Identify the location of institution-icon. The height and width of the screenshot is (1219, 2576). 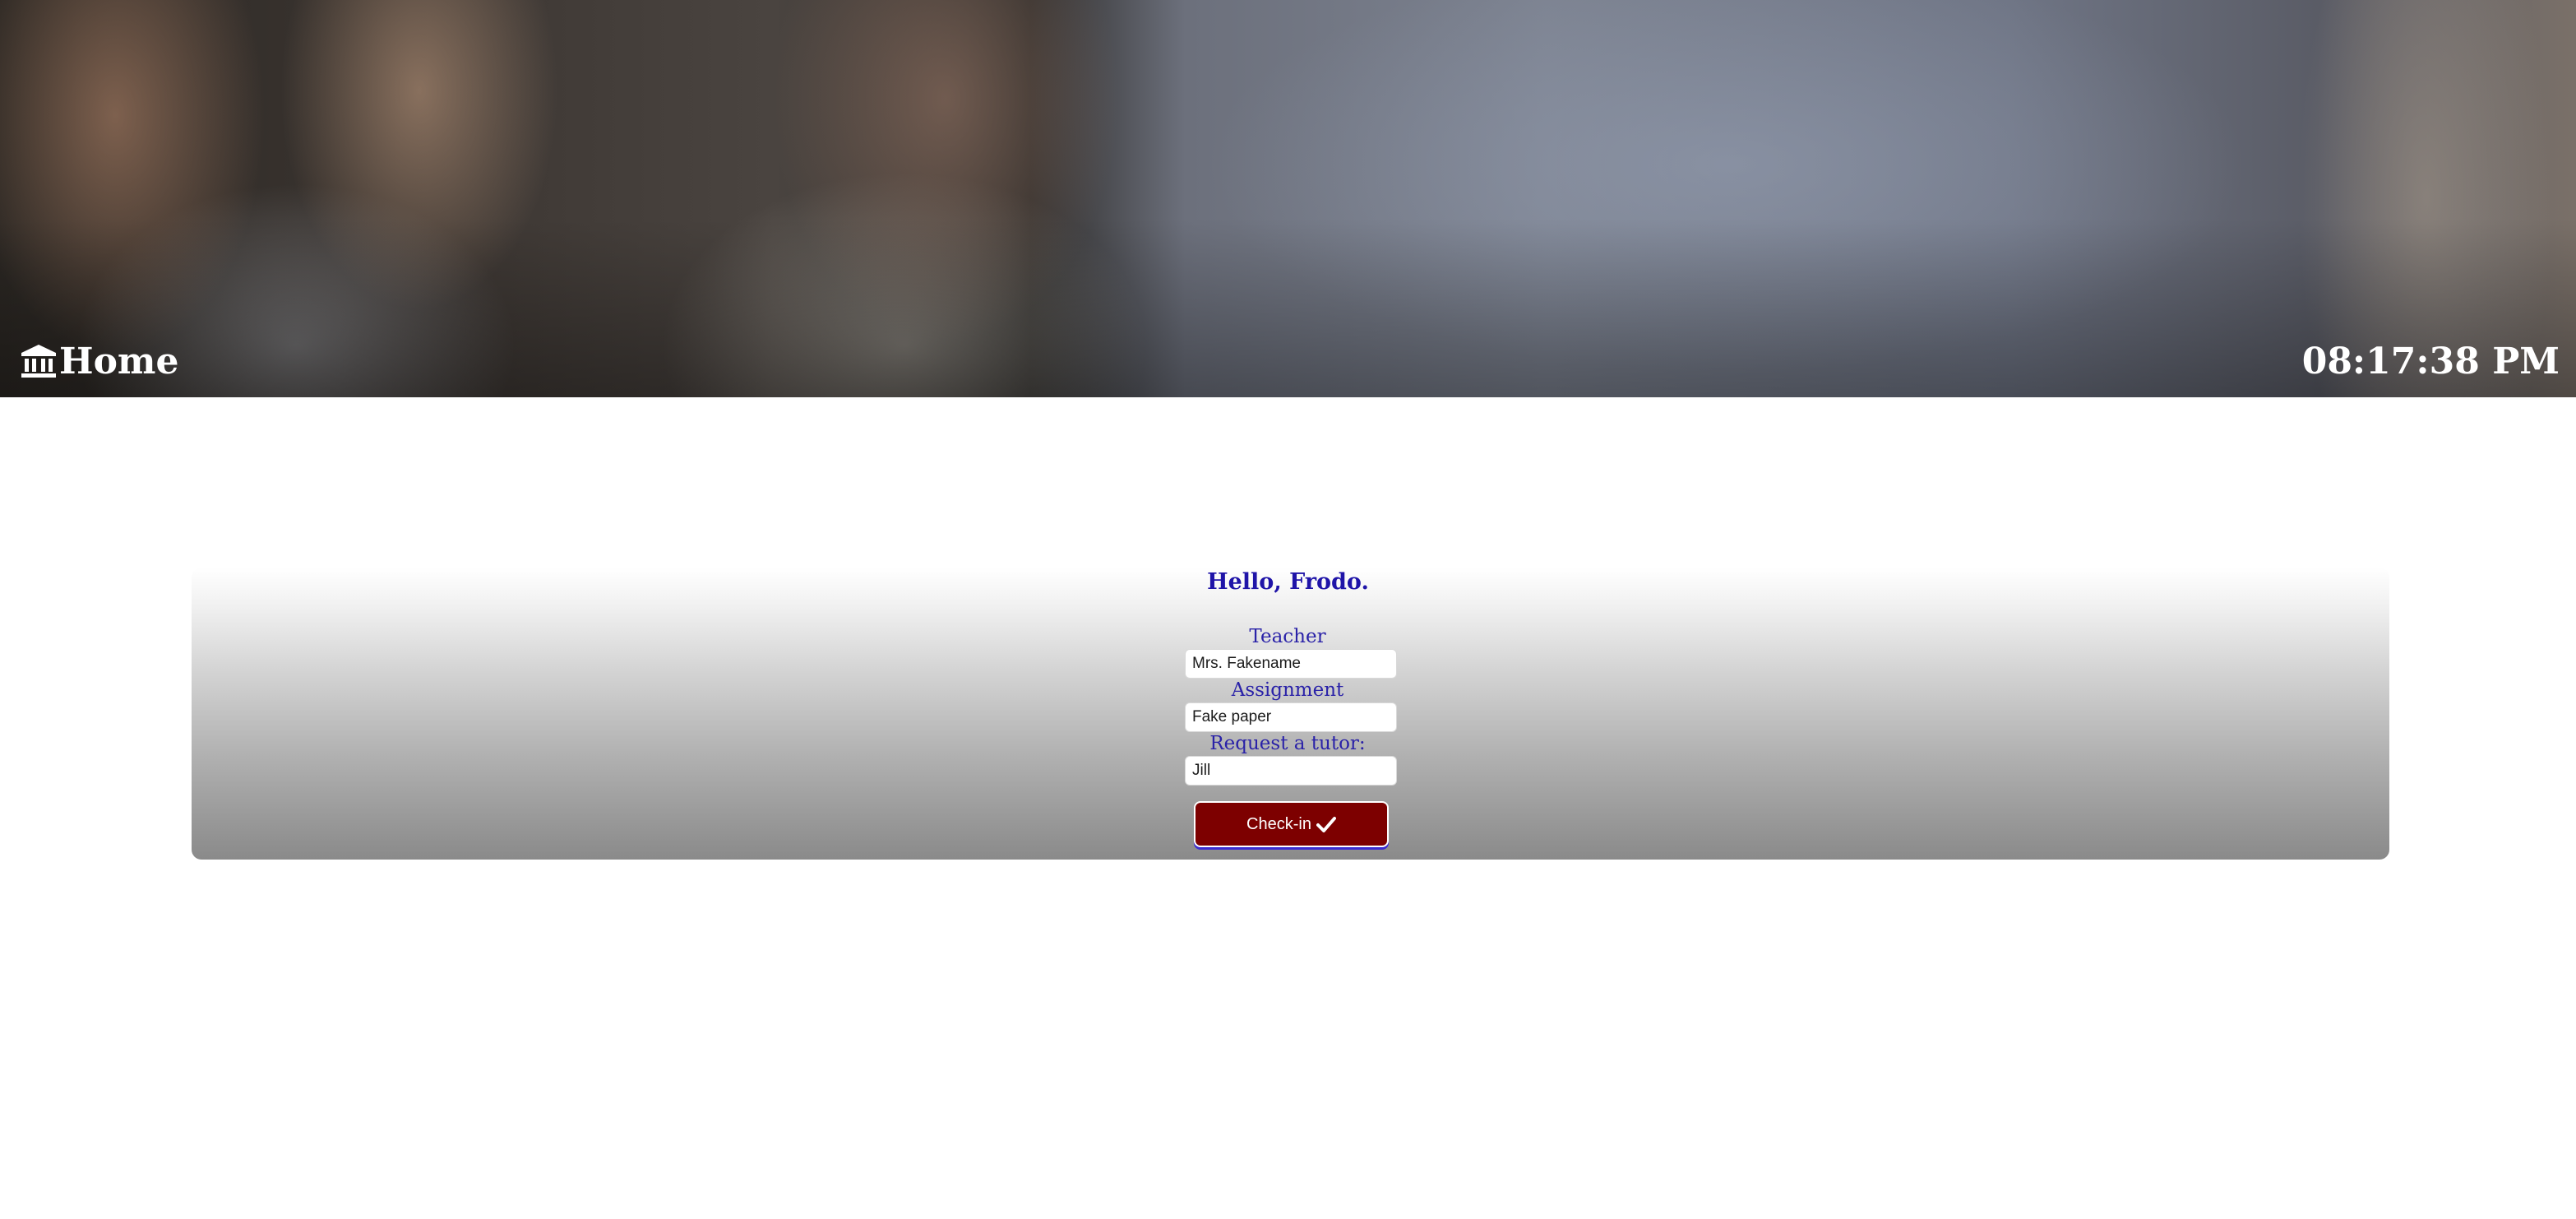
(39, 361).